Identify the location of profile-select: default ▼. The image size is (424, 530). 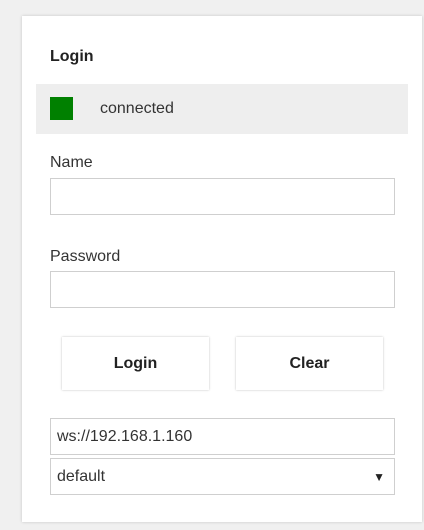
(222, 476).